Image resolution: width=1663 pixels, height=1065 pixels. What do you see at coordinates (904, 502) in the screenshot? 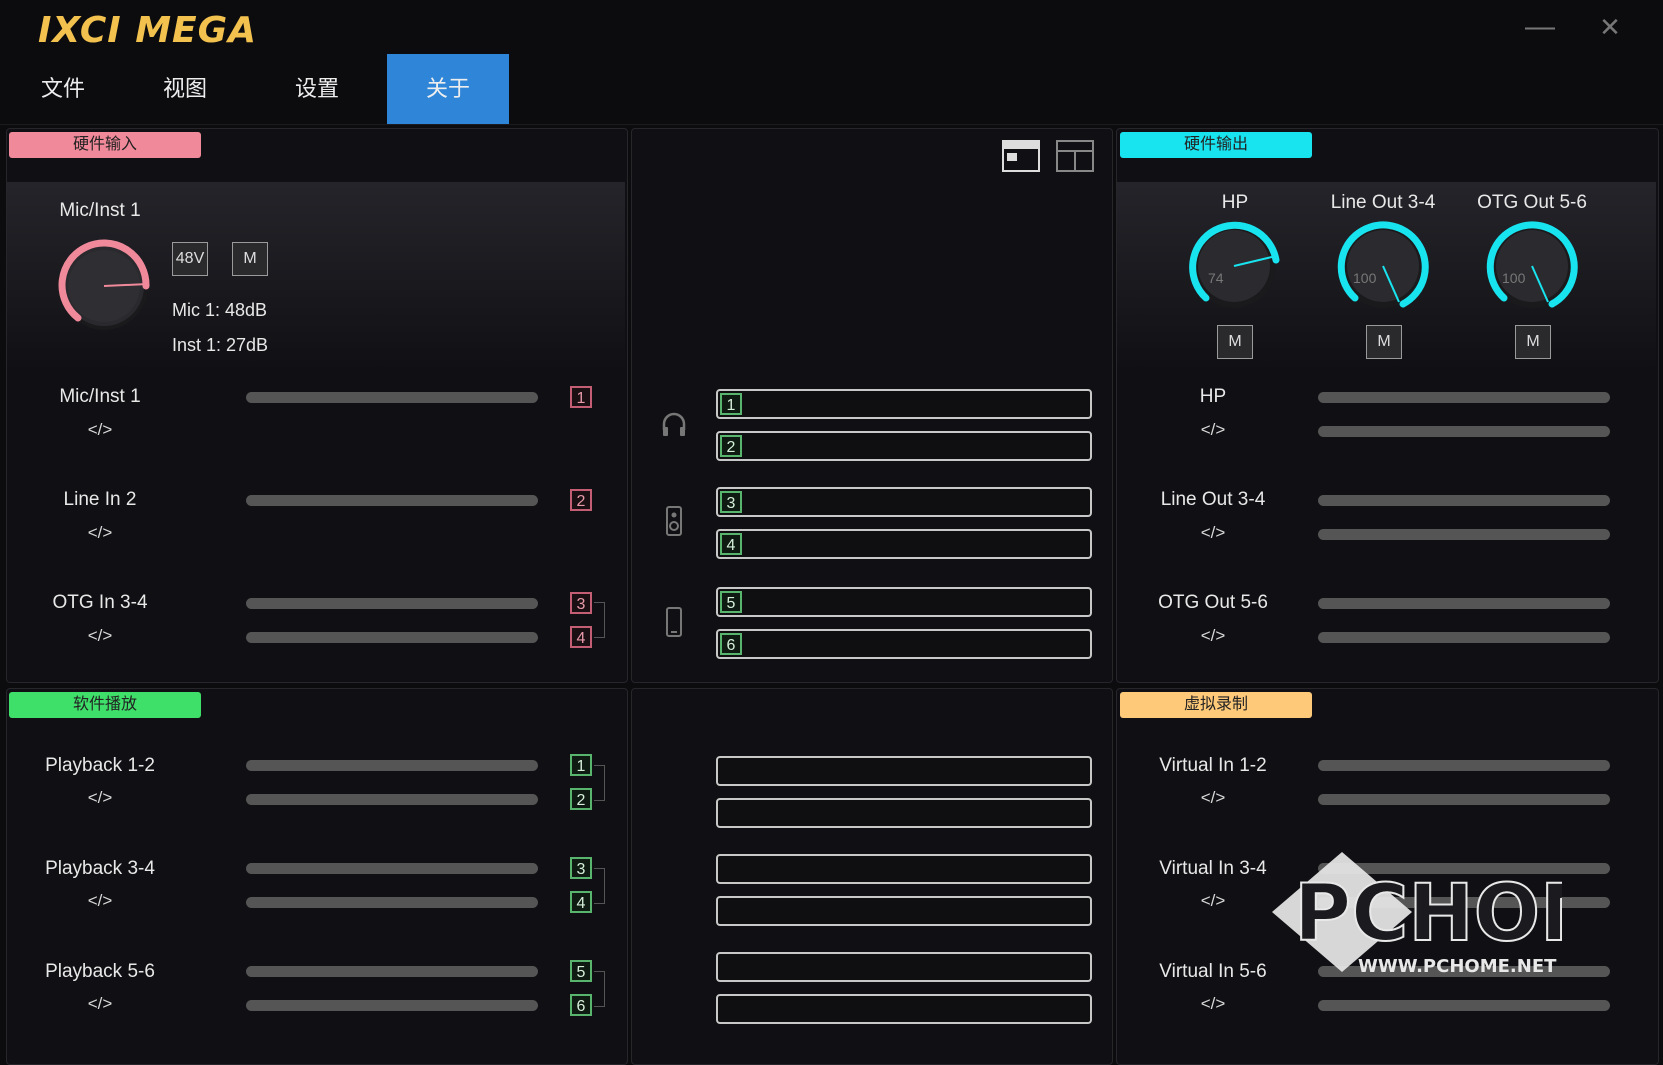
I see `route-slot: 3` at bounding box center [904, 502].